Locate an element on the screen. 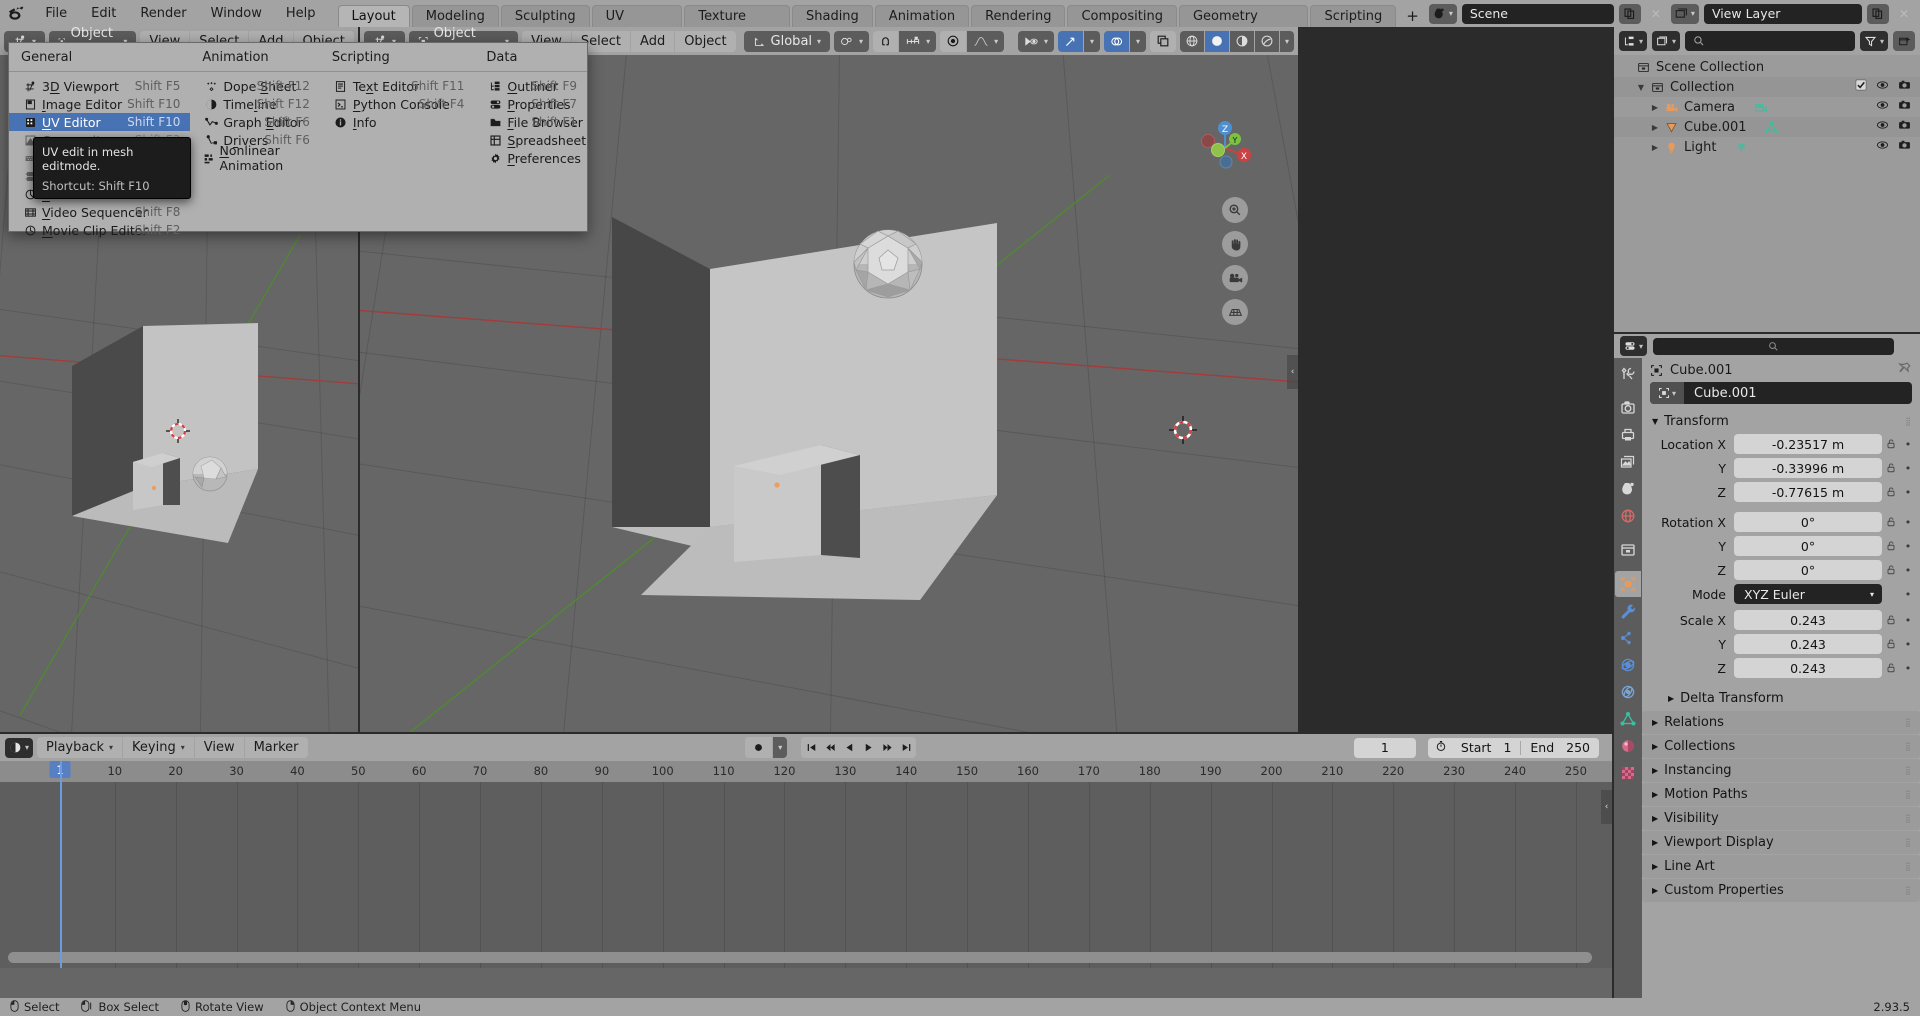 This screenshot has width=1920, height=1016. jump-to-start-icon is located at coordinates (811, 747).